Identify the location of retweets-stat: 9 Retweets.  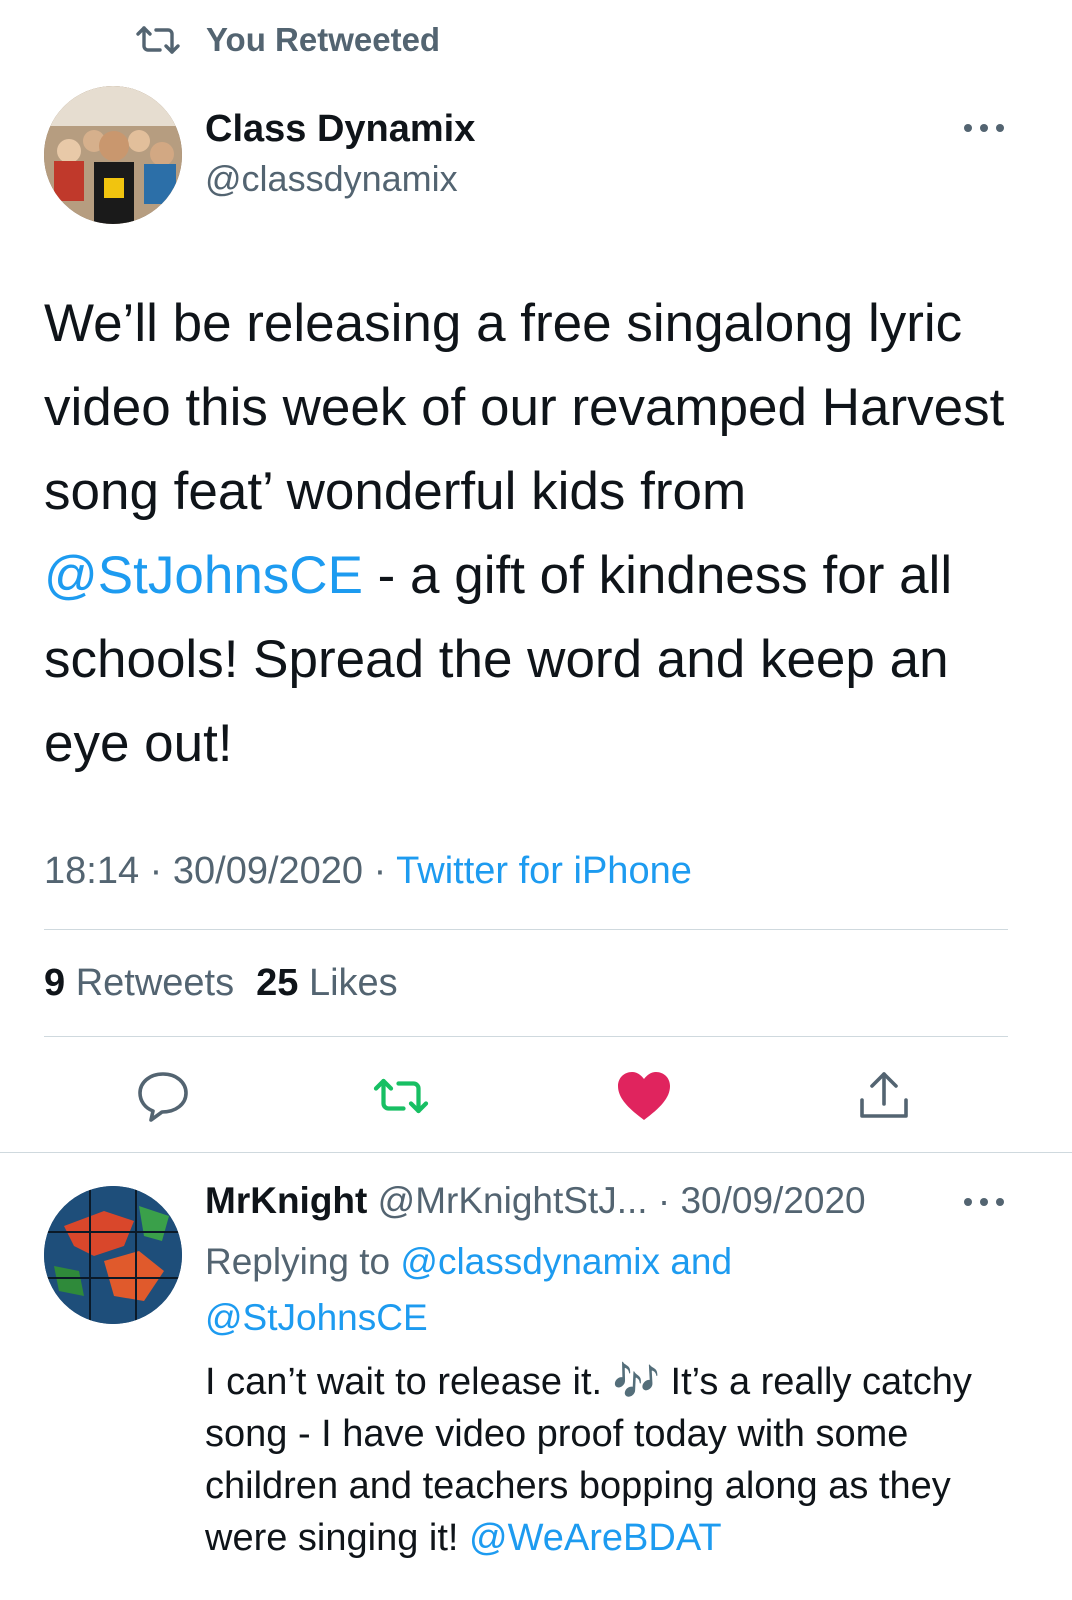
(139, 983).